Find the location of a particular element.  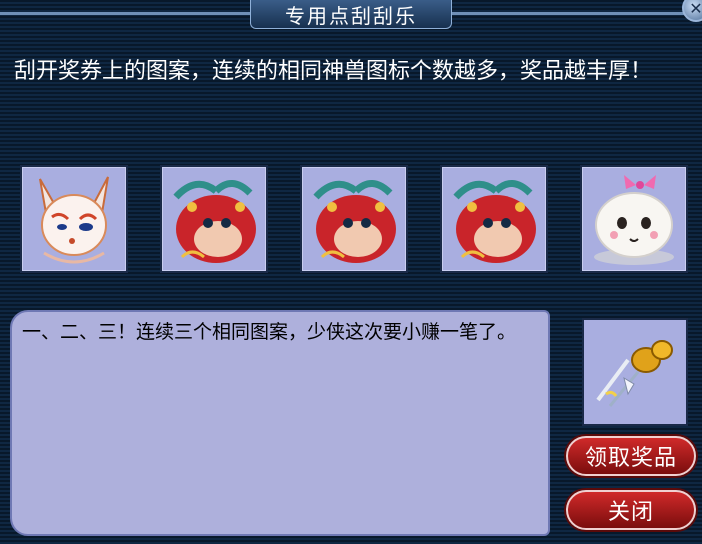

close-icon: ✕ is located at coordinates (692, 11).